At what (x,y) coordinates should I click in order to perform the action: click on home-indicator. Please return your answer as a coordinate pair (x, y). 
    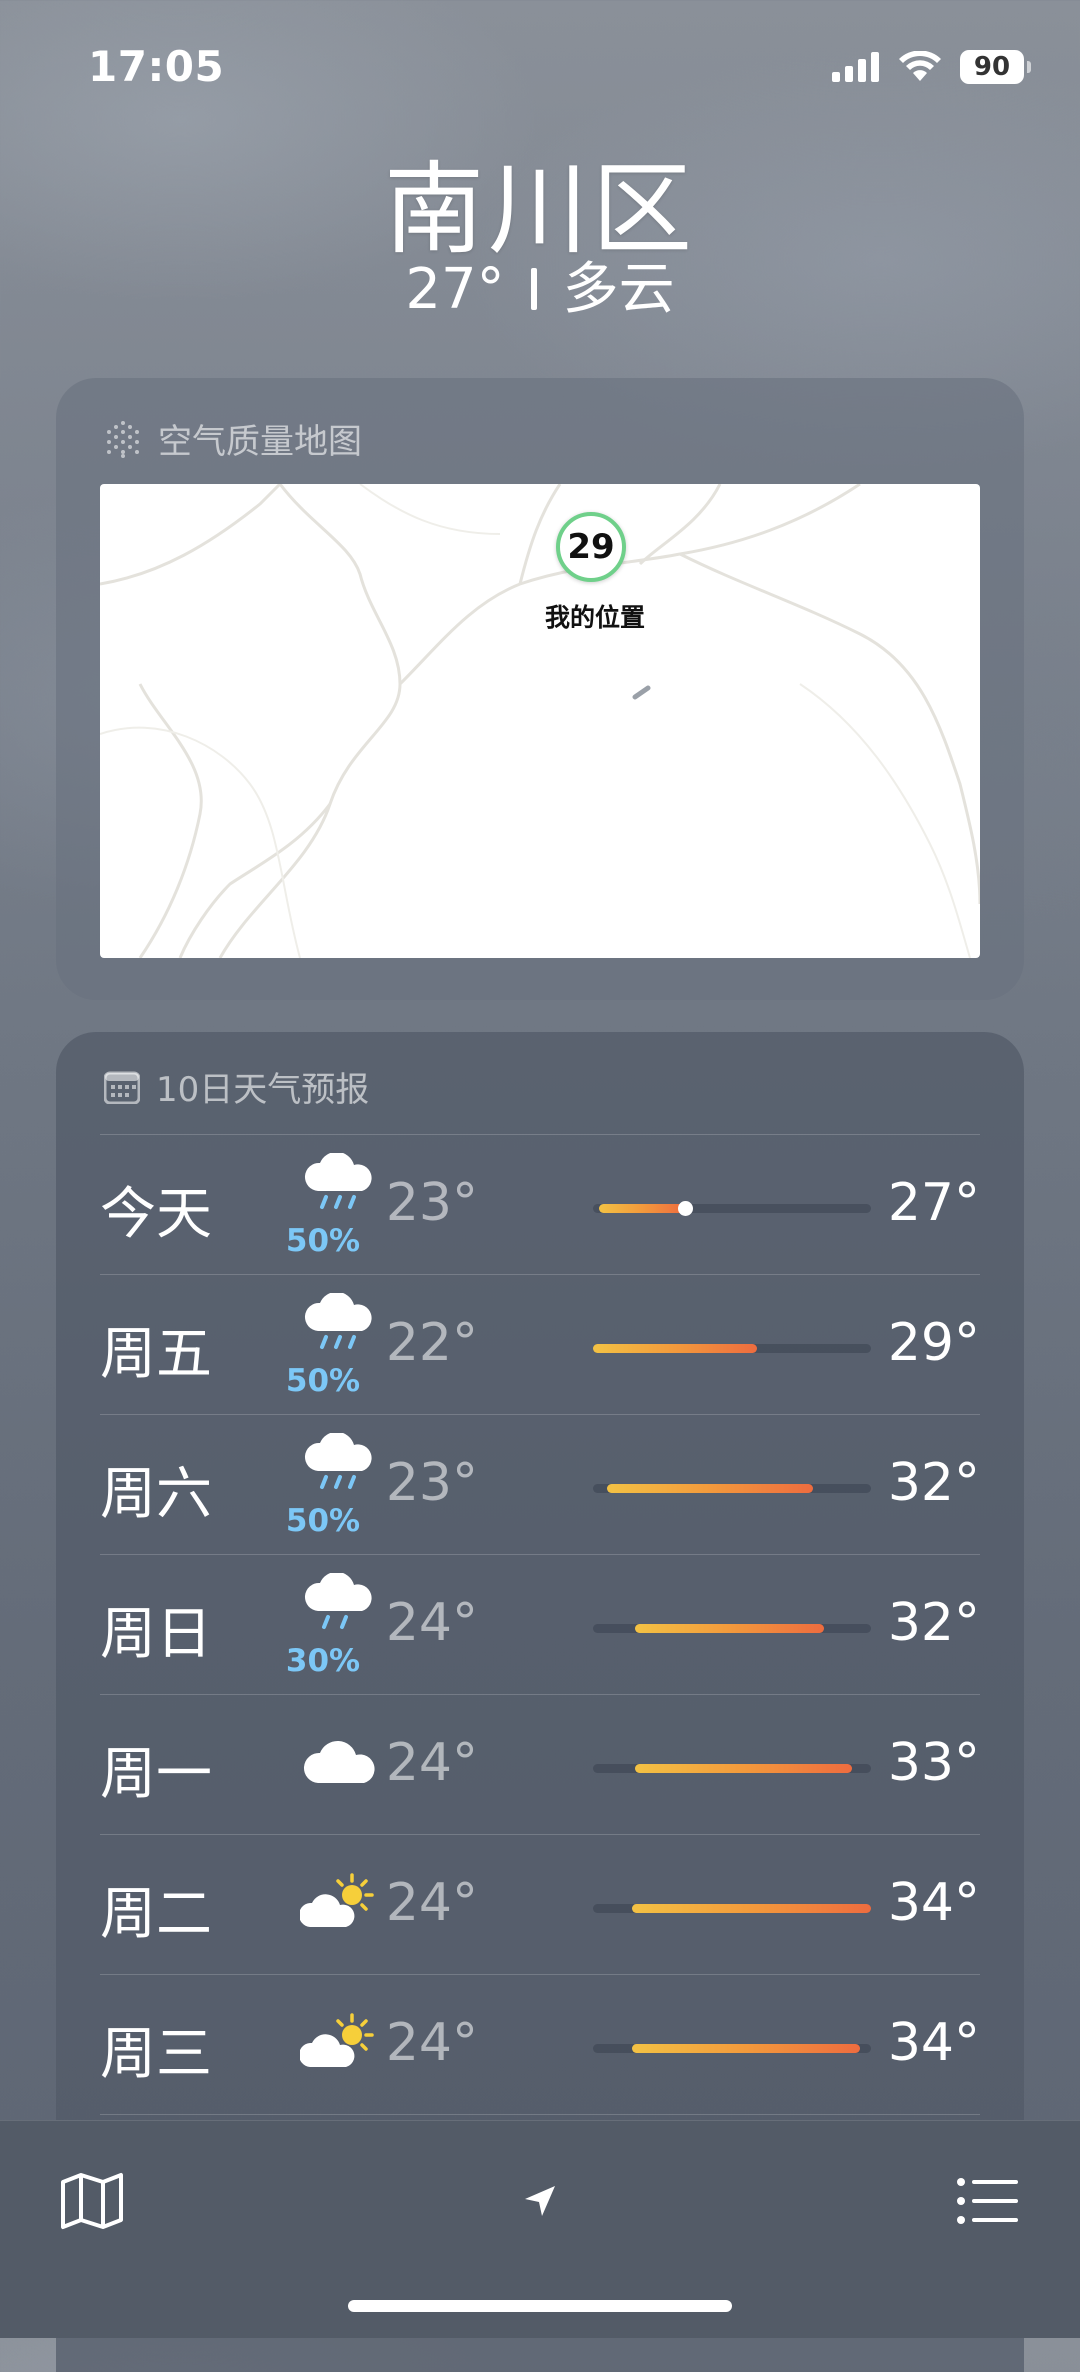
    Looking at the image, I should click on (540, 2306).